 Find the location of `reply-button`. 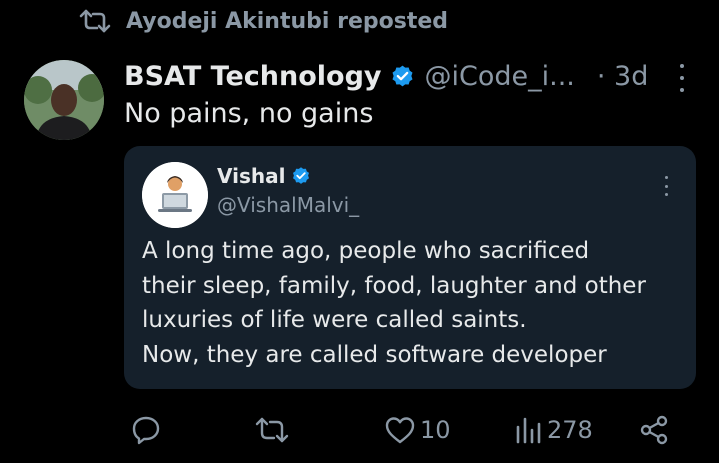

reply-button is located at coordinates (146, 430).